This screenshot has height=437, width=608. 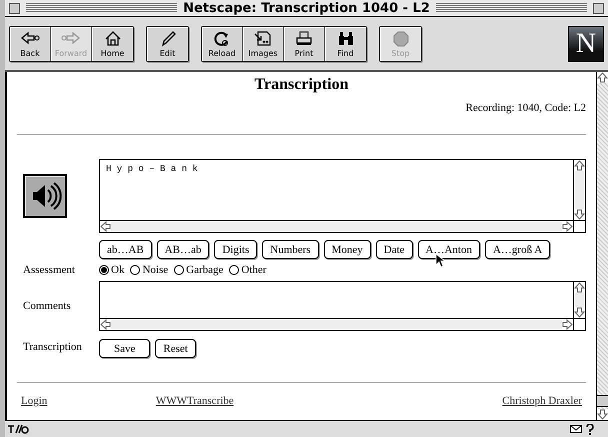 I want to click on shortcut-button: Date, so click(x=394, y=249).